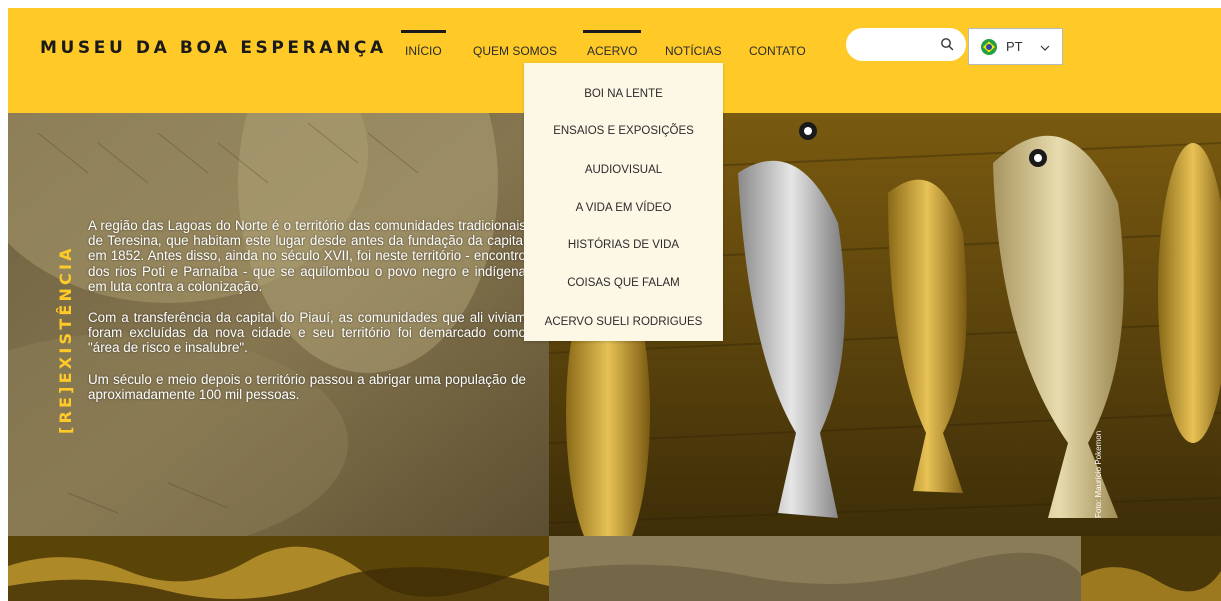 This screenshot has height=601, width=1221. What do you see at coordinates (65, 339) in the screenshot?
I see `side-title: [RE]EXISTÊNCIA` at bounding box center [65, 339].